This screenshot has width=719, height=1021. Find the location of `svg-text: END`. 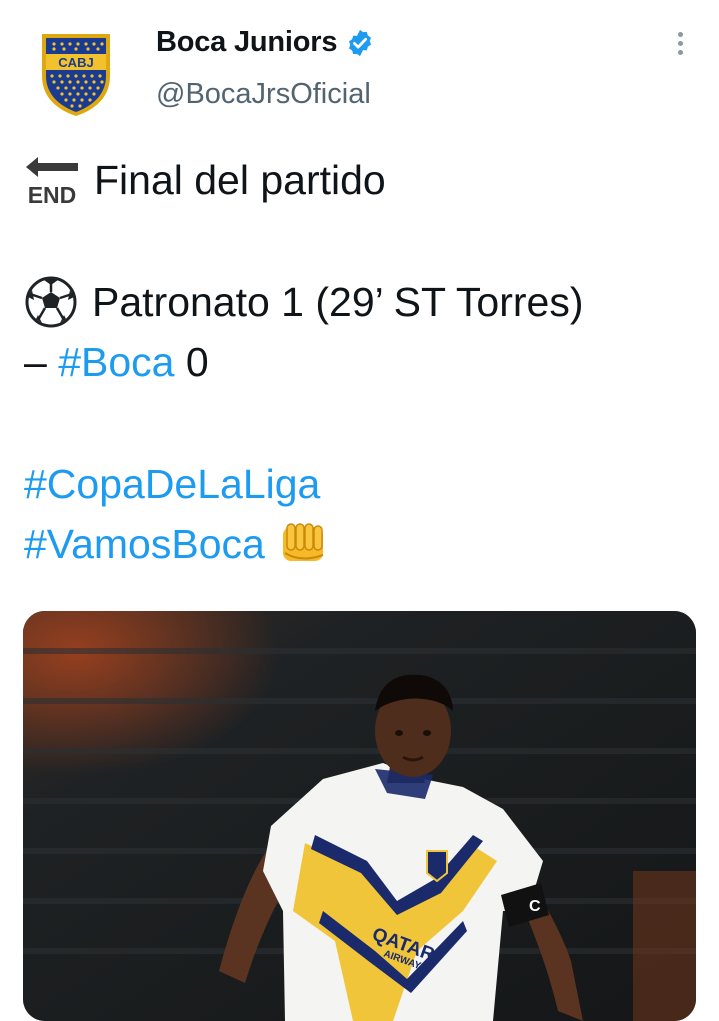

svg-text: END is located at coordinates (52, 195).